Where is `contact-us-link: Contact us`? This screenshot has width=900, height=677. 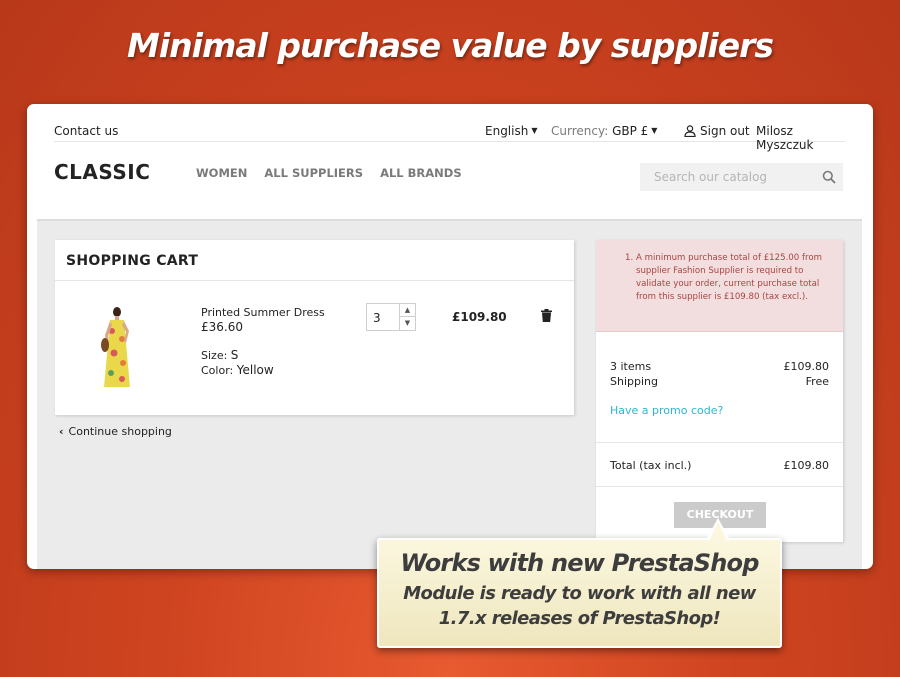 contact-us-link: Contact us is located at coordinates (86, 131).